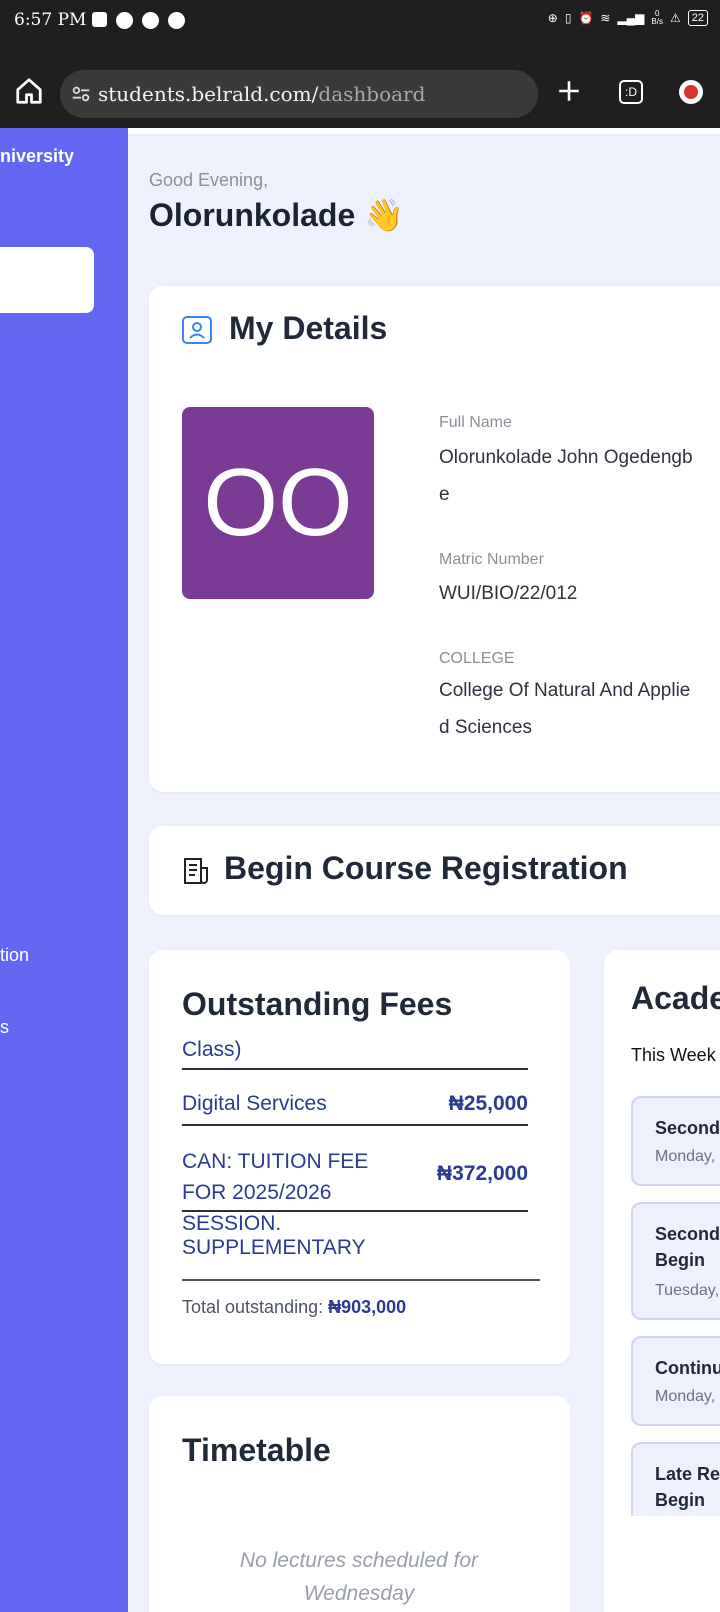  What do you see at coordinates (552, 18) in the screenshot?
I see `data-saver-icon: ⊕` at bounding box center [552, 18].